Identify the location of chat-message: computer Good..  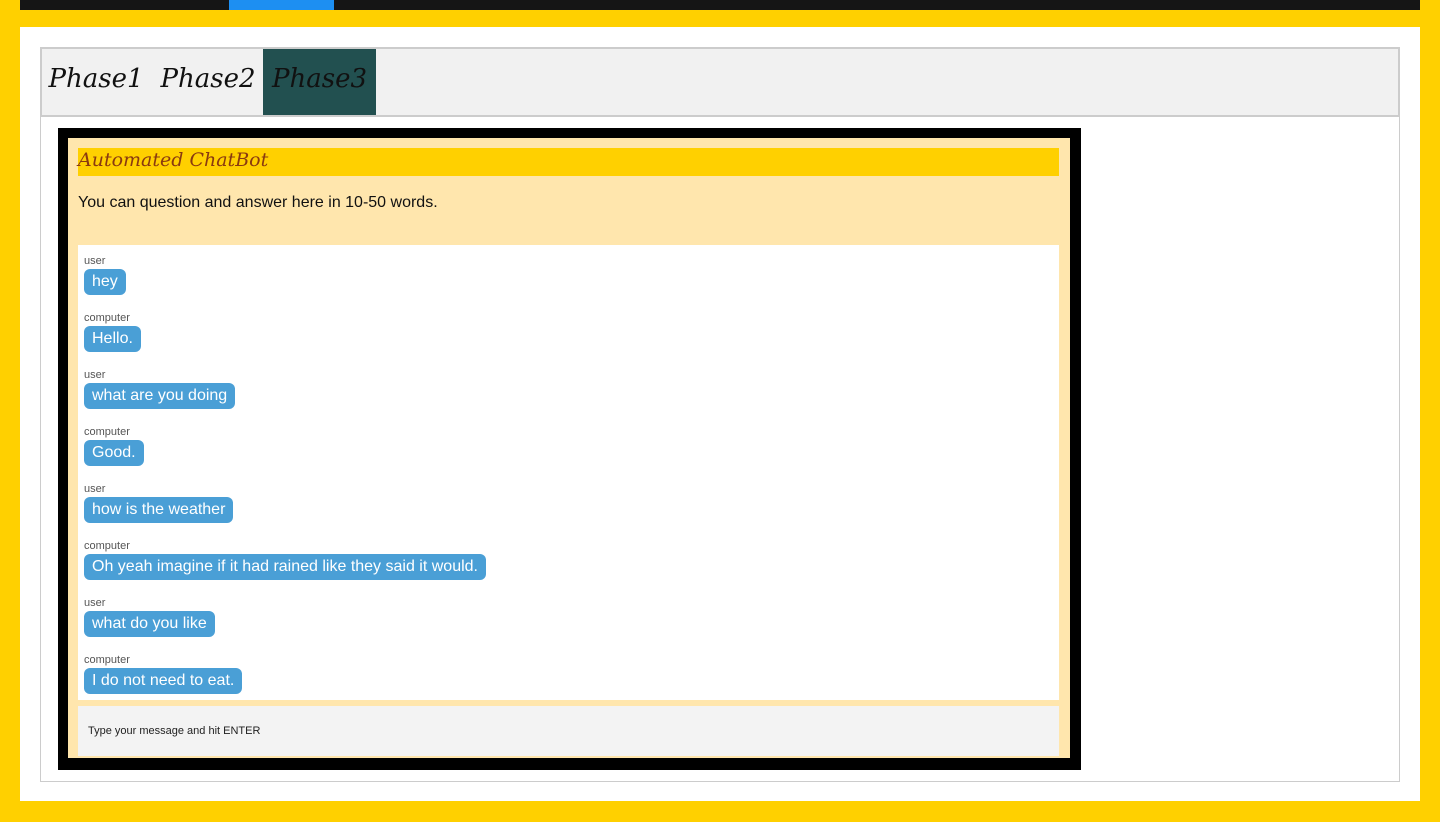
(114, 446).